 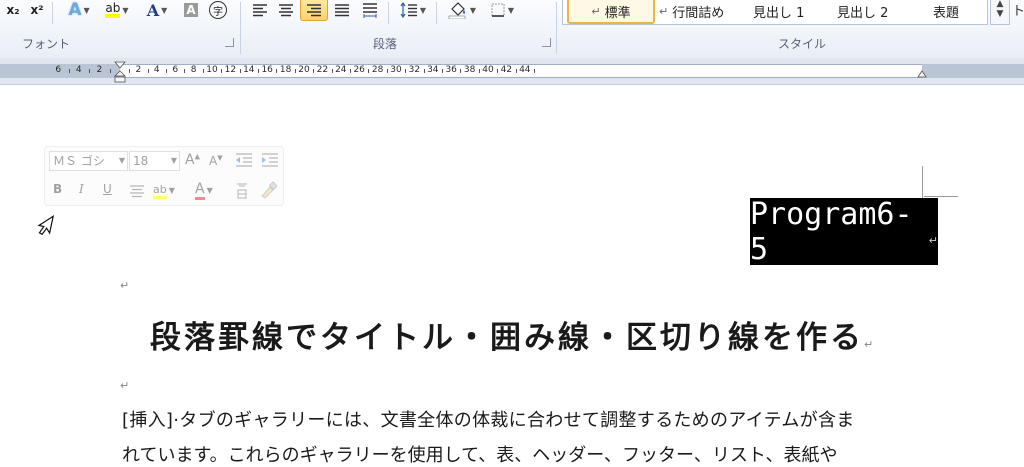 What do you see at coordinates (88, 161) in the screenshot?
I see `font-name-box: ＭＳ ゴシ ▼` at bounding box center [88, 161].